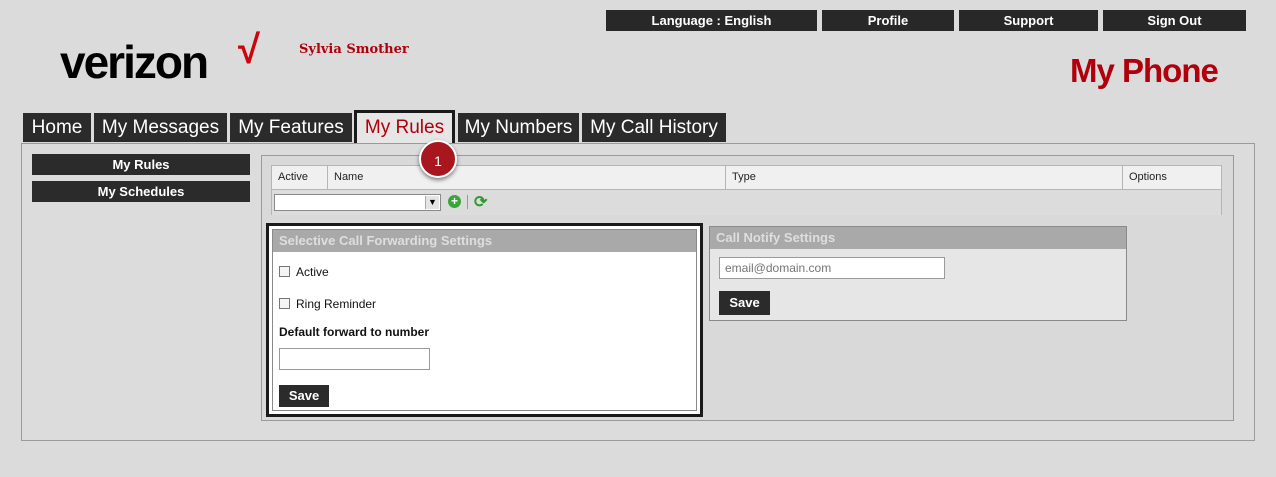 This screenshot has width=1276, height=477. What do you see at coordinates (744, 303) in the screenshot?
I see `call-notify-save-button: Save` at bounding box center [744, 303].